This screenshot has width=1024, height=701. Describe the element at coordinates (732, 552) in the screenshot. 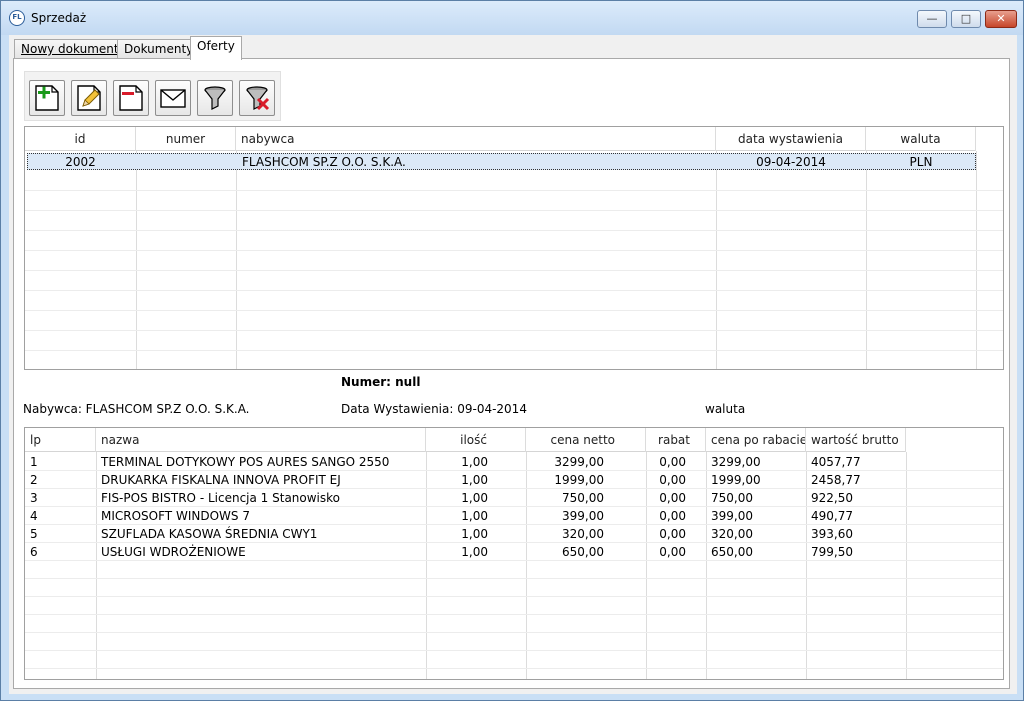

I see `cell-cena-po-rabacie: 650,00` at that location.